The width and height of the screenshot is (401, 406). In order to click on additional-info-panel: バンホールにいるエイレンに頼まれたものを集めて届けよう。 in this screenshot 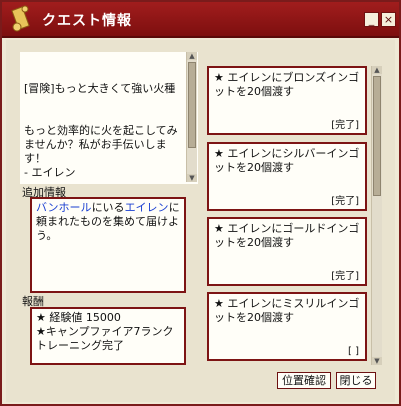, I will do `click(108, 245)`.